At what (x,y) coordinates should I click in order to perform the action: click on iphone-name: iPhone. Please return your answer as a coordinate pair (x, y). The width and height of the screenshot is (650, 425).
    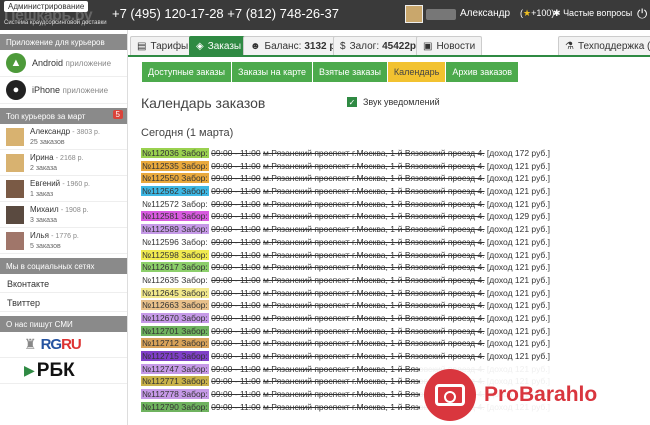
    Looking at the image, I should click on (46, 90).